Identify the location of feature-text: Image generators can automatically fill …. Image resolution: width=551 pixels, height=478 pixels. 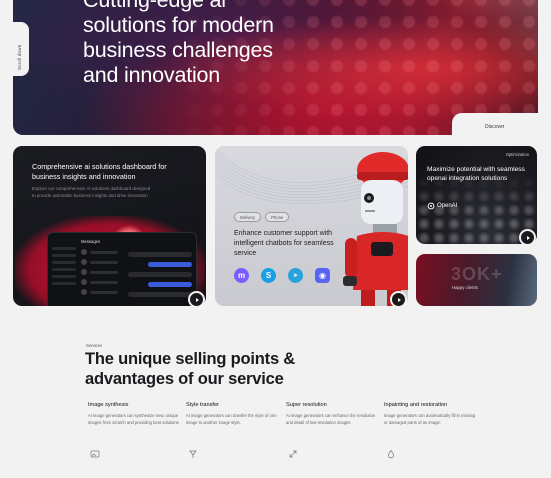
(430, 419).